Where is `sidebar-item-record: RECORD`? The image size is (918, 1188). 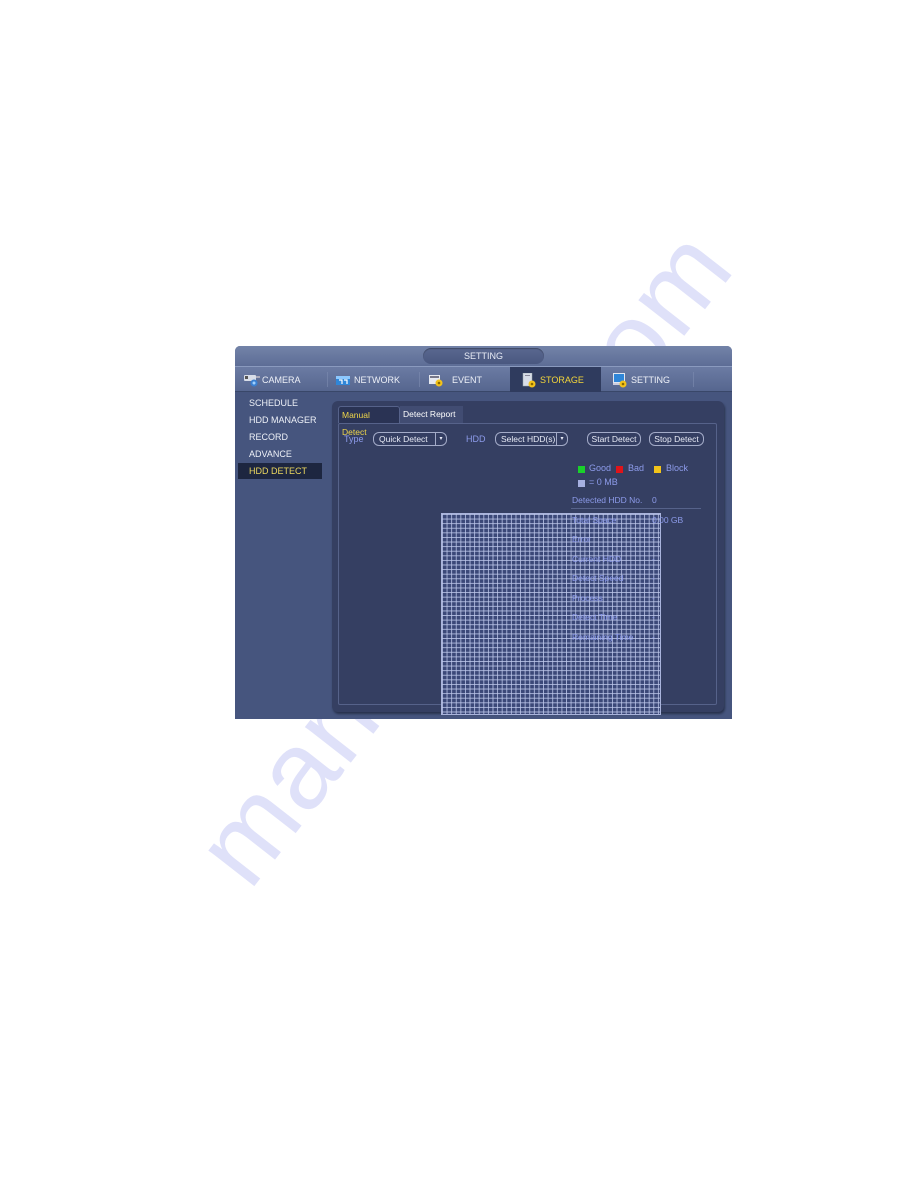 sidebar-item-record: RECORD is located at coordinates (280, 437).